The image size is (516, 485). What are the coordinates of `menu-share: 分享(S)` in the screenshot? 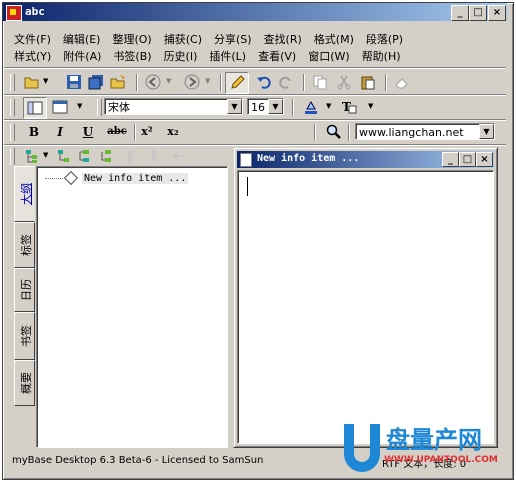 It's located at (233, 39).